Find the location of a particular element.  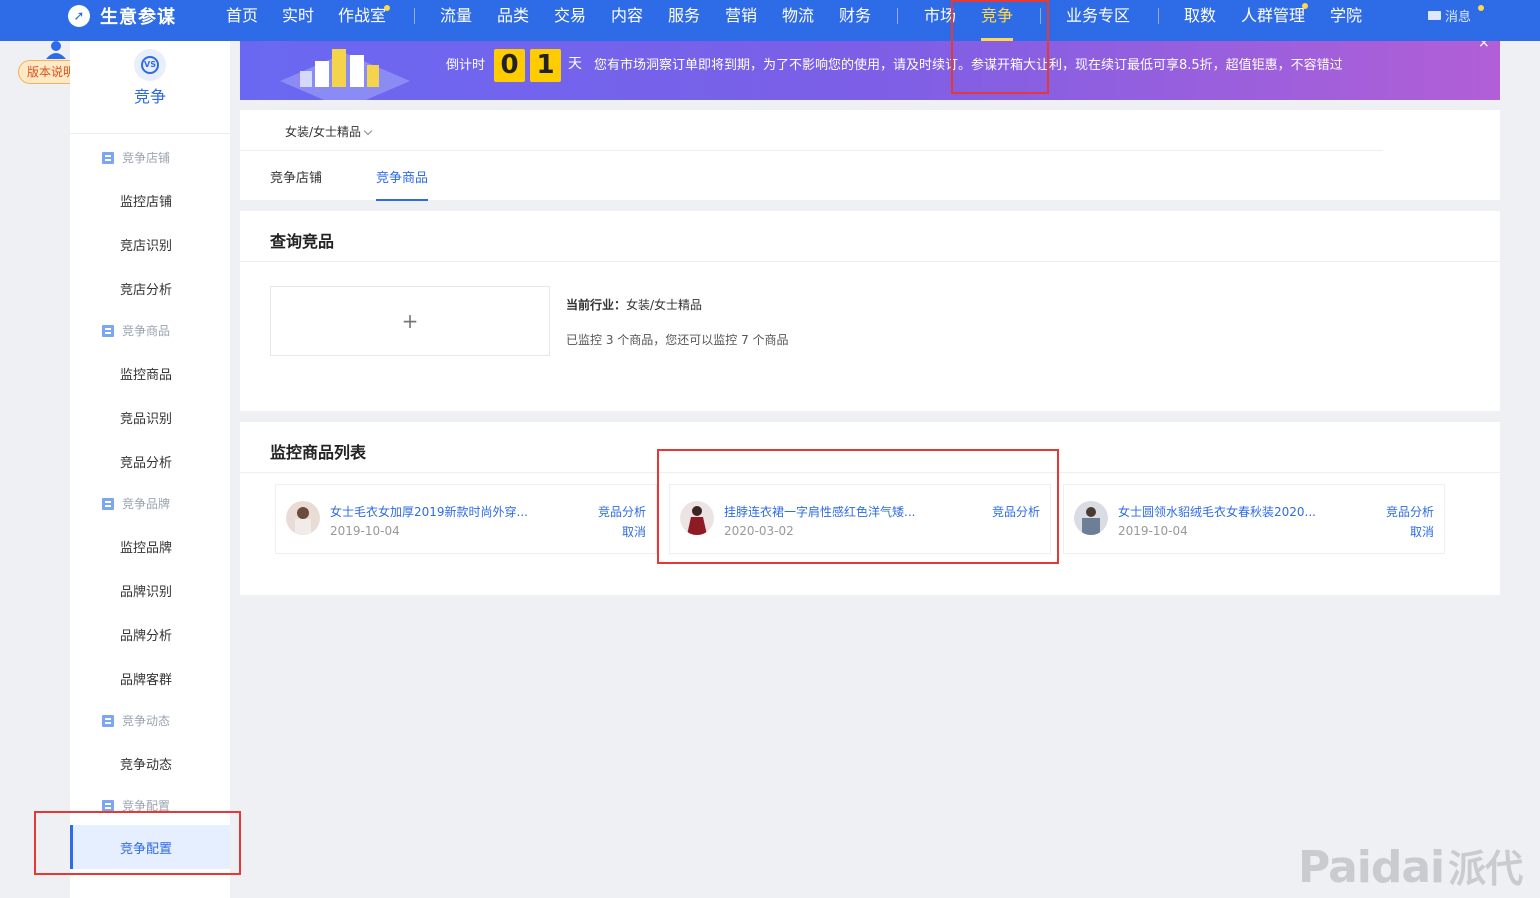

vs-icon: VS is located at coordinates (150, 65).